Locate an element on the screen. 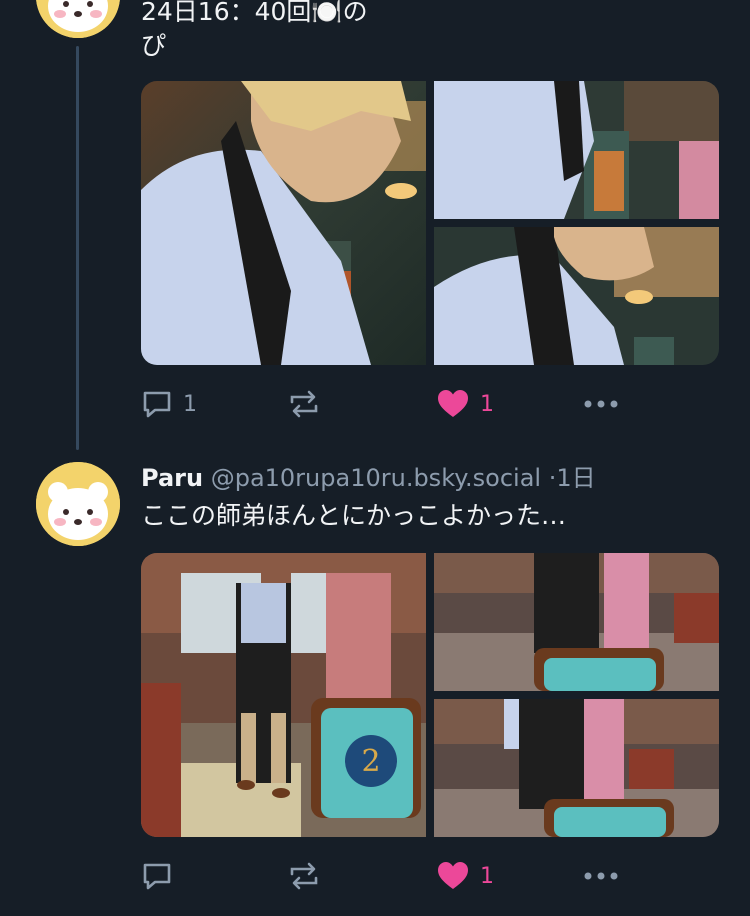 This screenshot has height=916, width=750. reply-button is located at coordinates (162, 876).